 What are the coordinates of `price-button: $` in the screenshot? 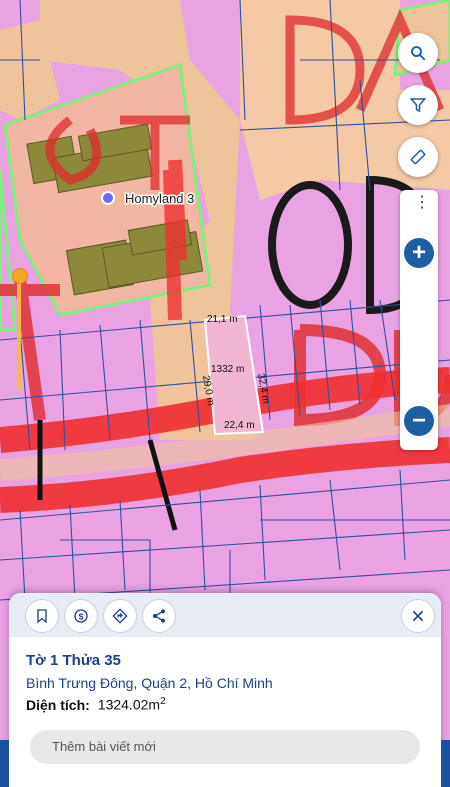 It's located at (81, 616).